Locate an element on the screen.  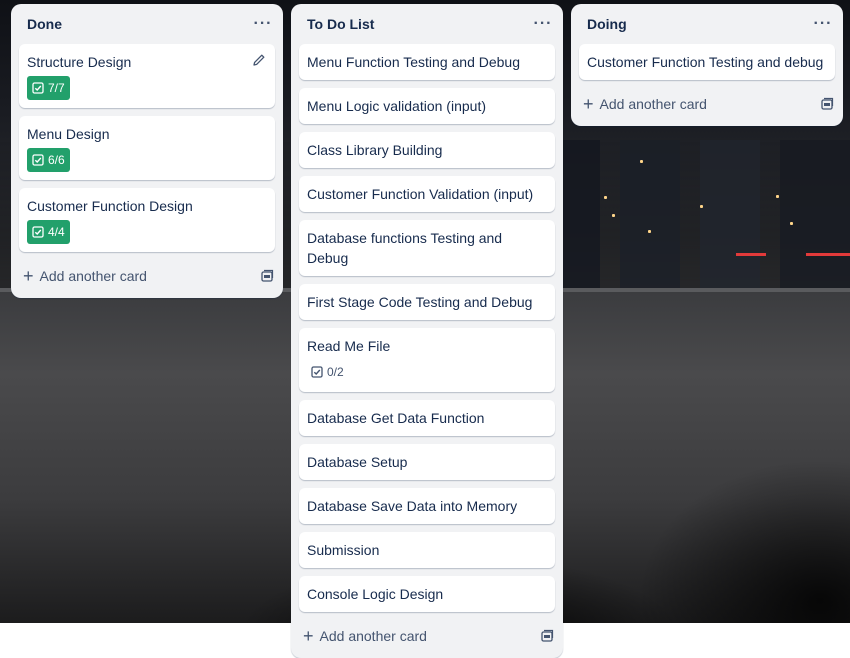
card-database-functions-testing: Database functions Testing and Debug is located at coordinates (427, 248).